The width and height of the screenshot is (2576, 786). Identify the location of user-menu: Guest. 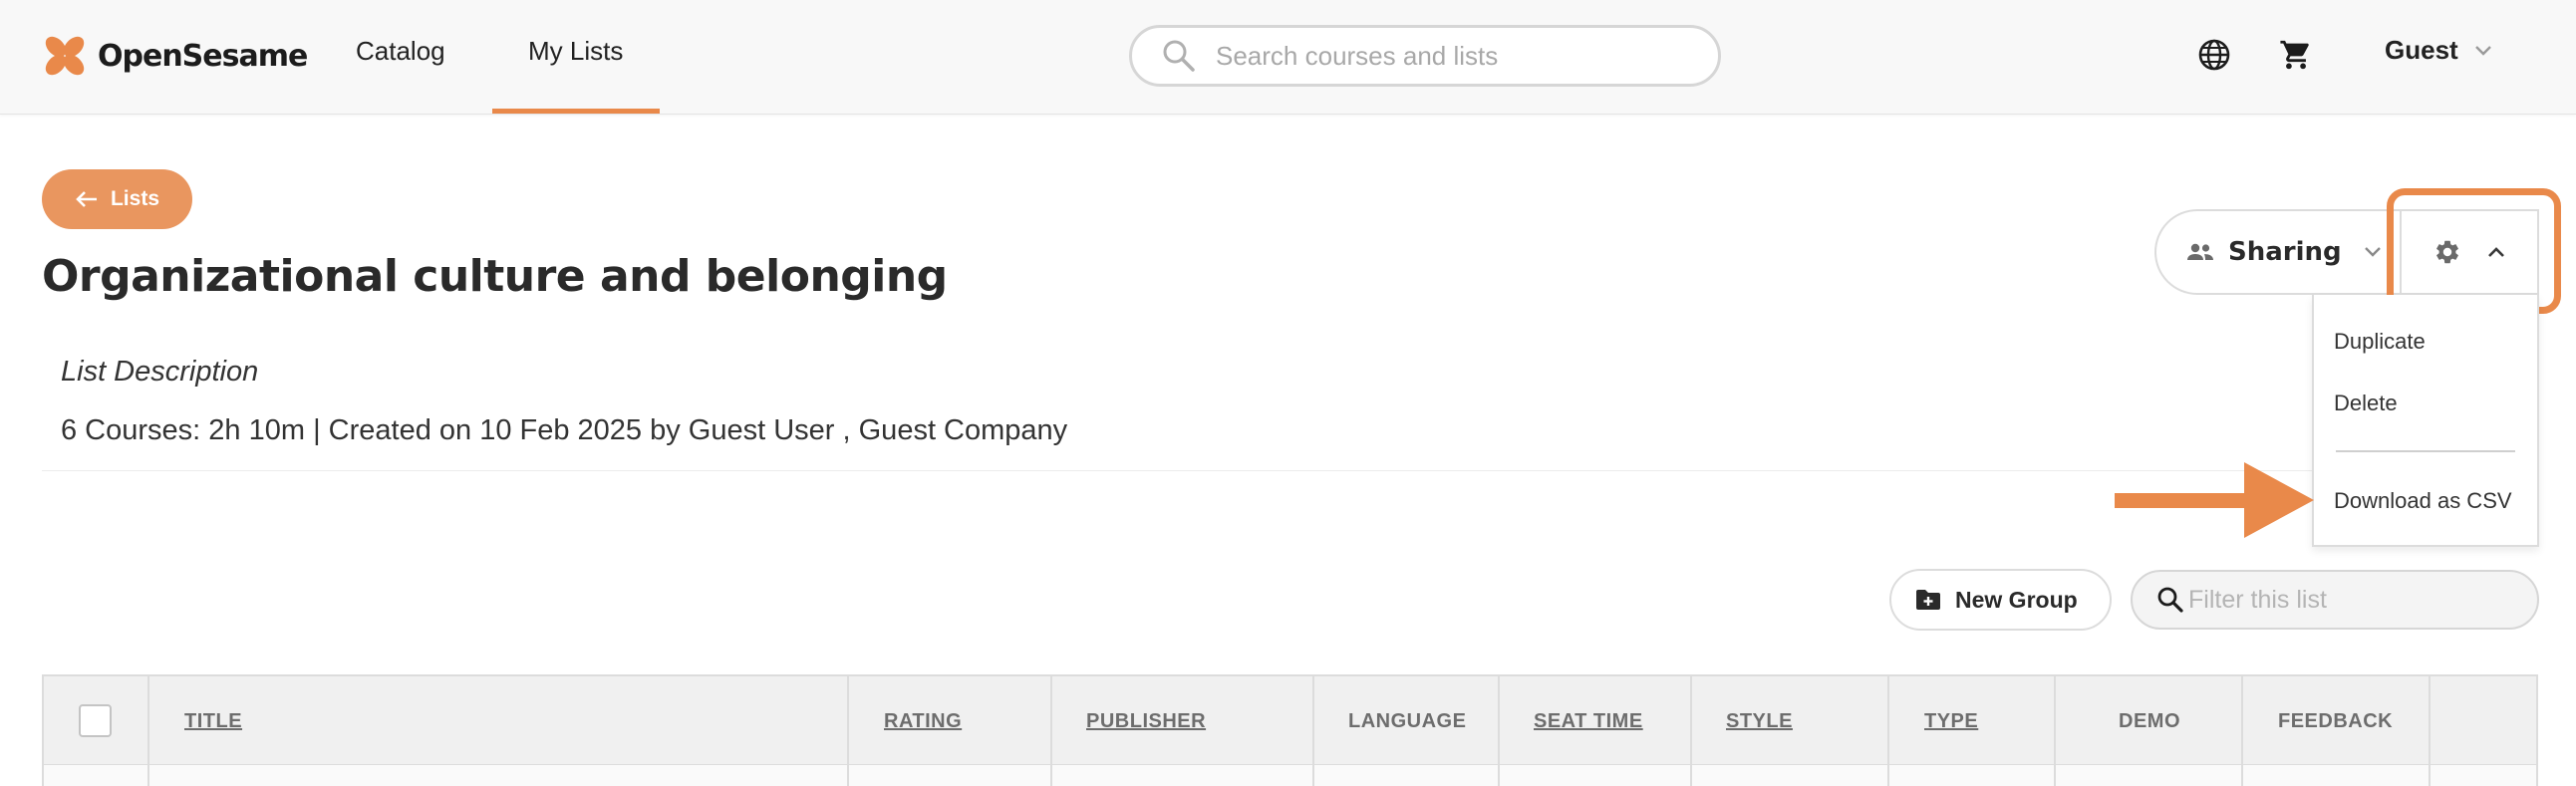
(2438, 50).